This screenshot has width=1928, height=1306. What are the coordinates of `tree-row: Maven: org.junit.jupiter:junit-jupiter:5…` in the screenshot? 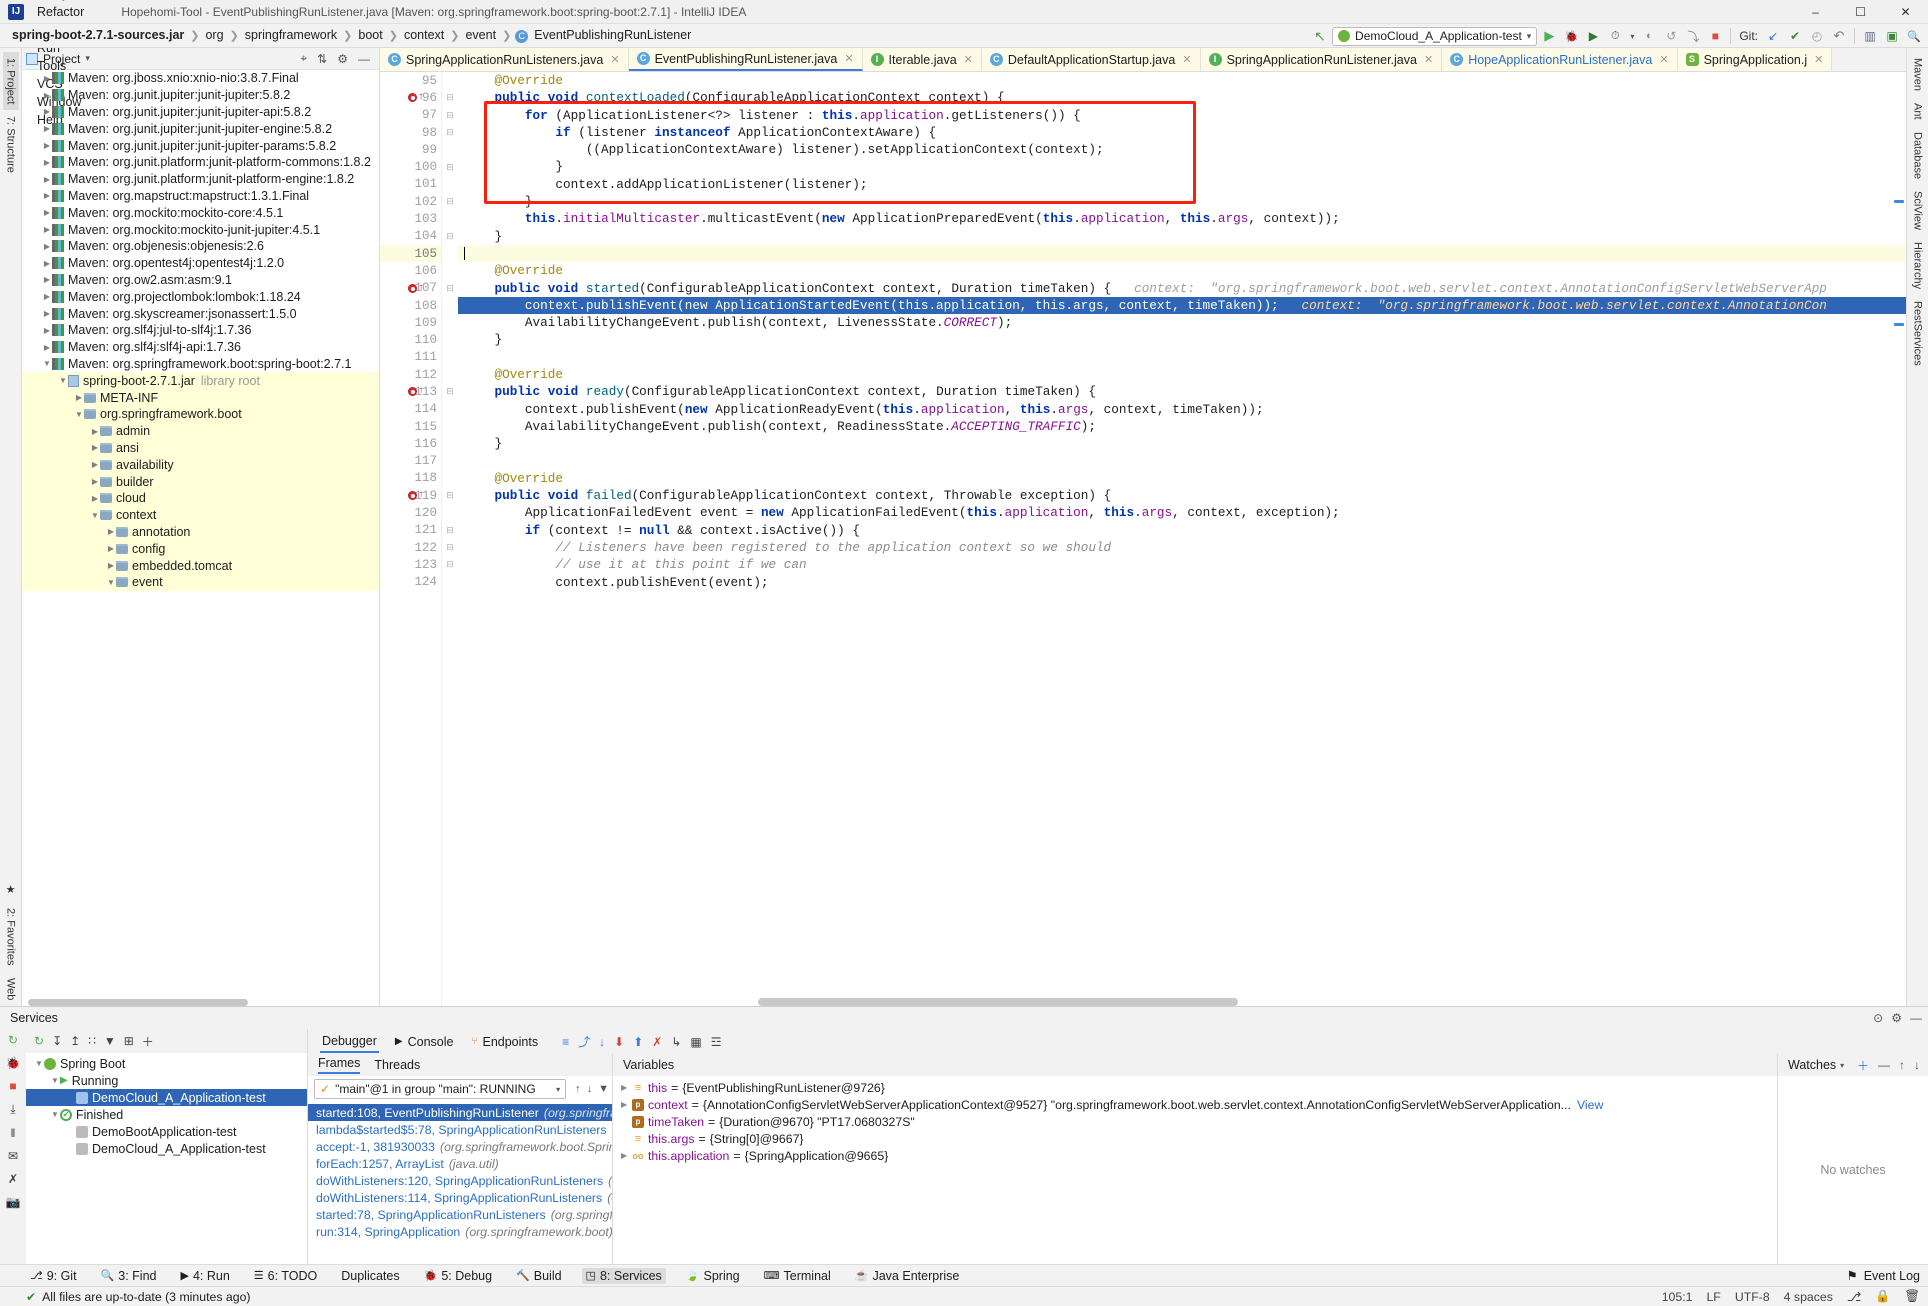 It's located at (200, 95).